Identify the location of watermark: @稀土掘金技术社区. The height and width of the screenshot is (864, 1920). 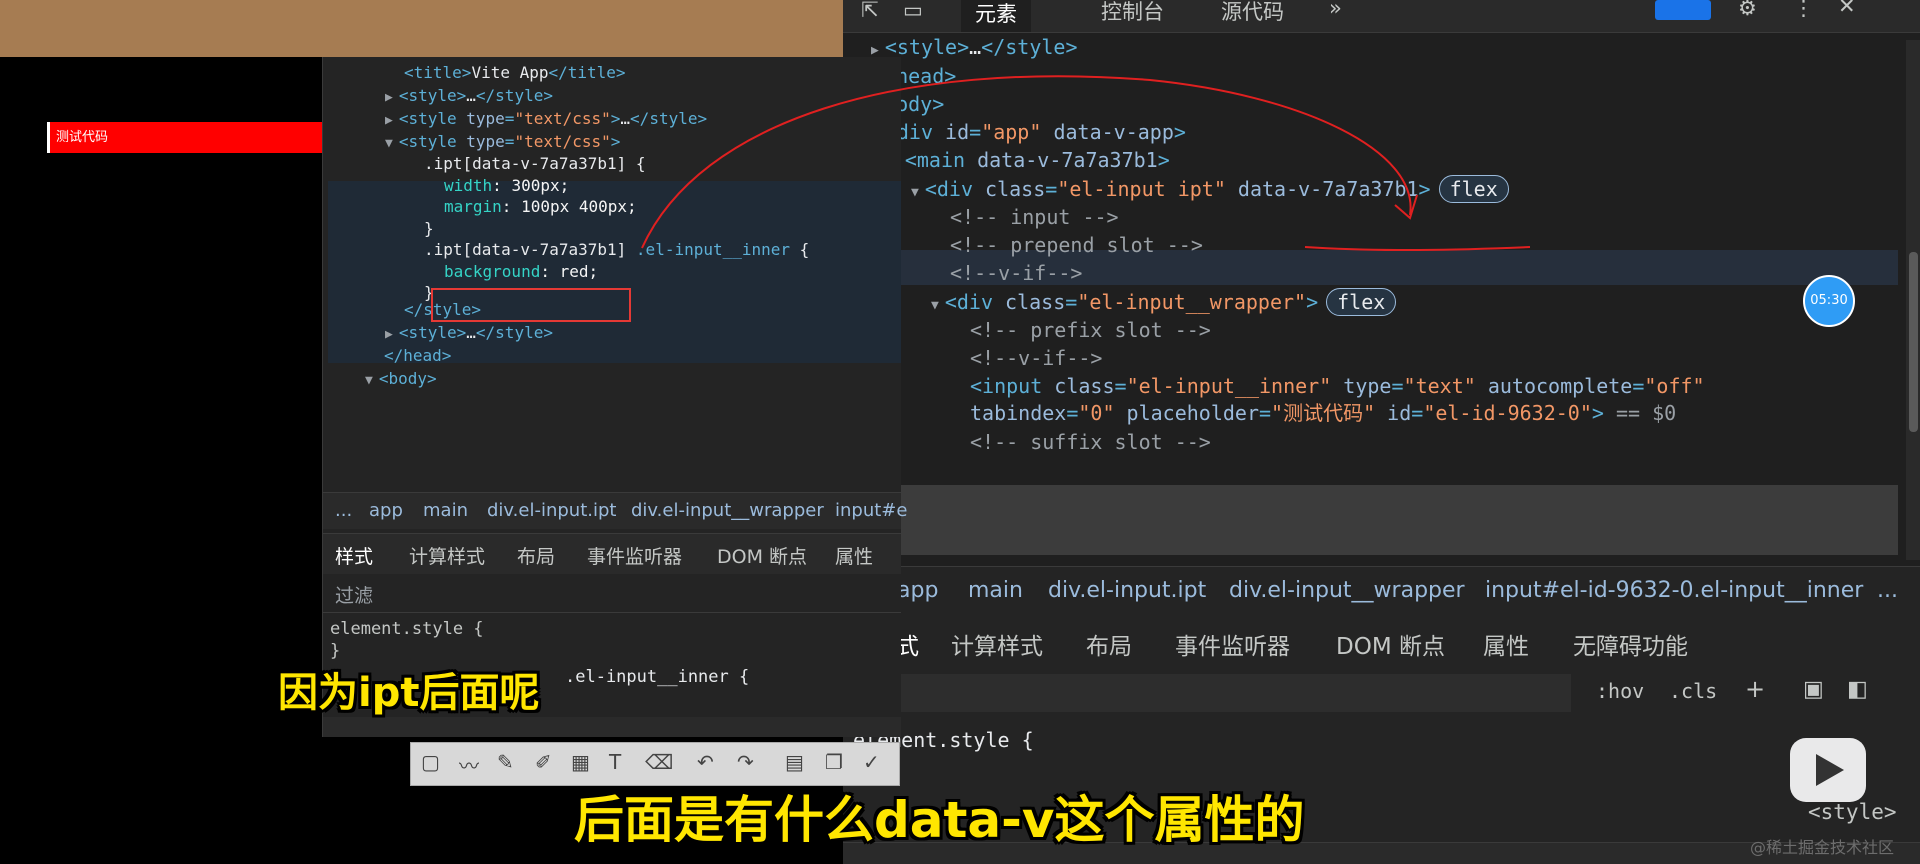
(1822, 847).